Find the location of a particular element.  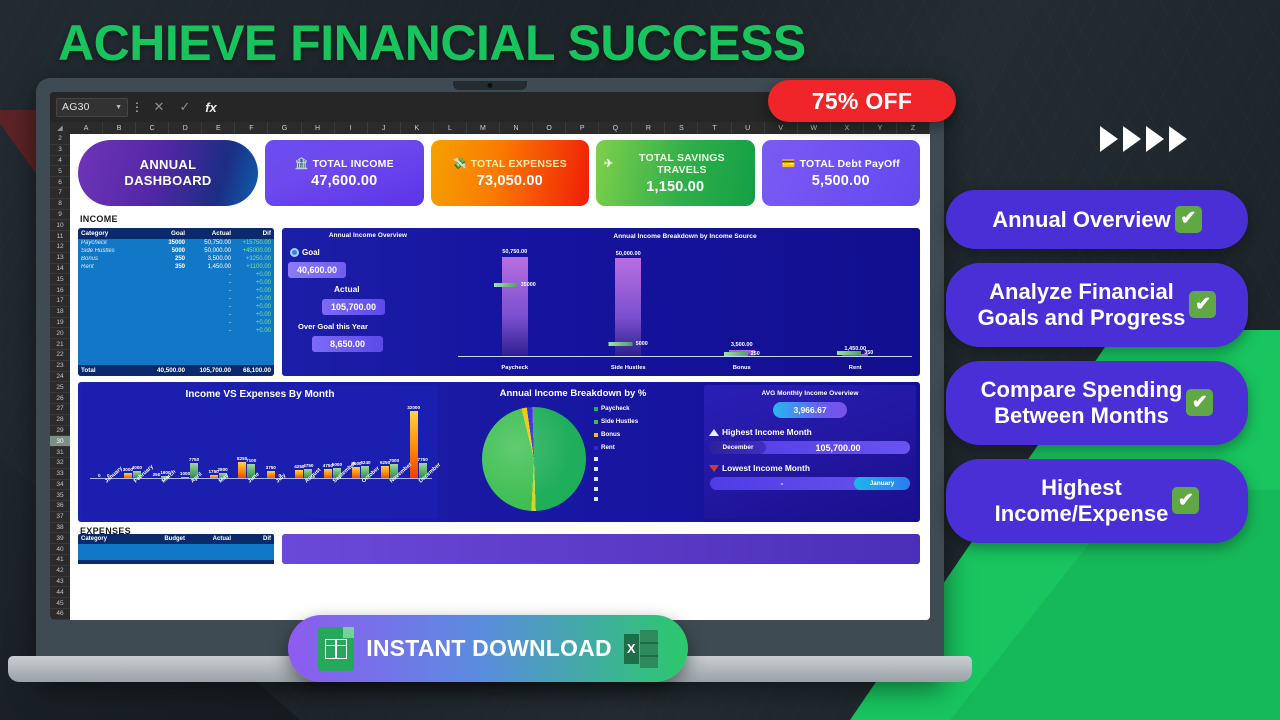

cell-actual: 50,750.00 is located at coordinates (217, 243).